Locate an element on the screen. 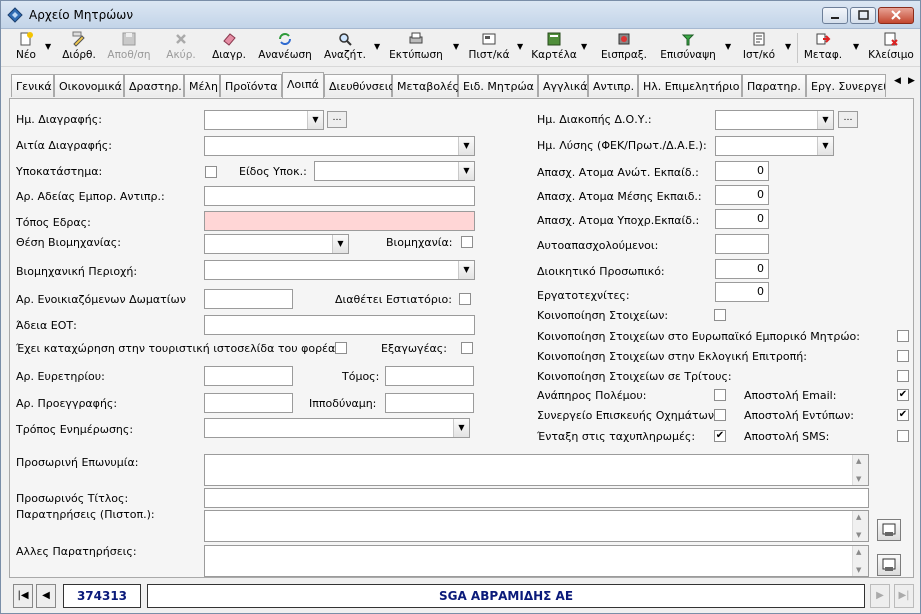 The width and height of the screenshot is (921, 614). tab-addresses: Διευθύνσεις is located at coordinates (359, 85).